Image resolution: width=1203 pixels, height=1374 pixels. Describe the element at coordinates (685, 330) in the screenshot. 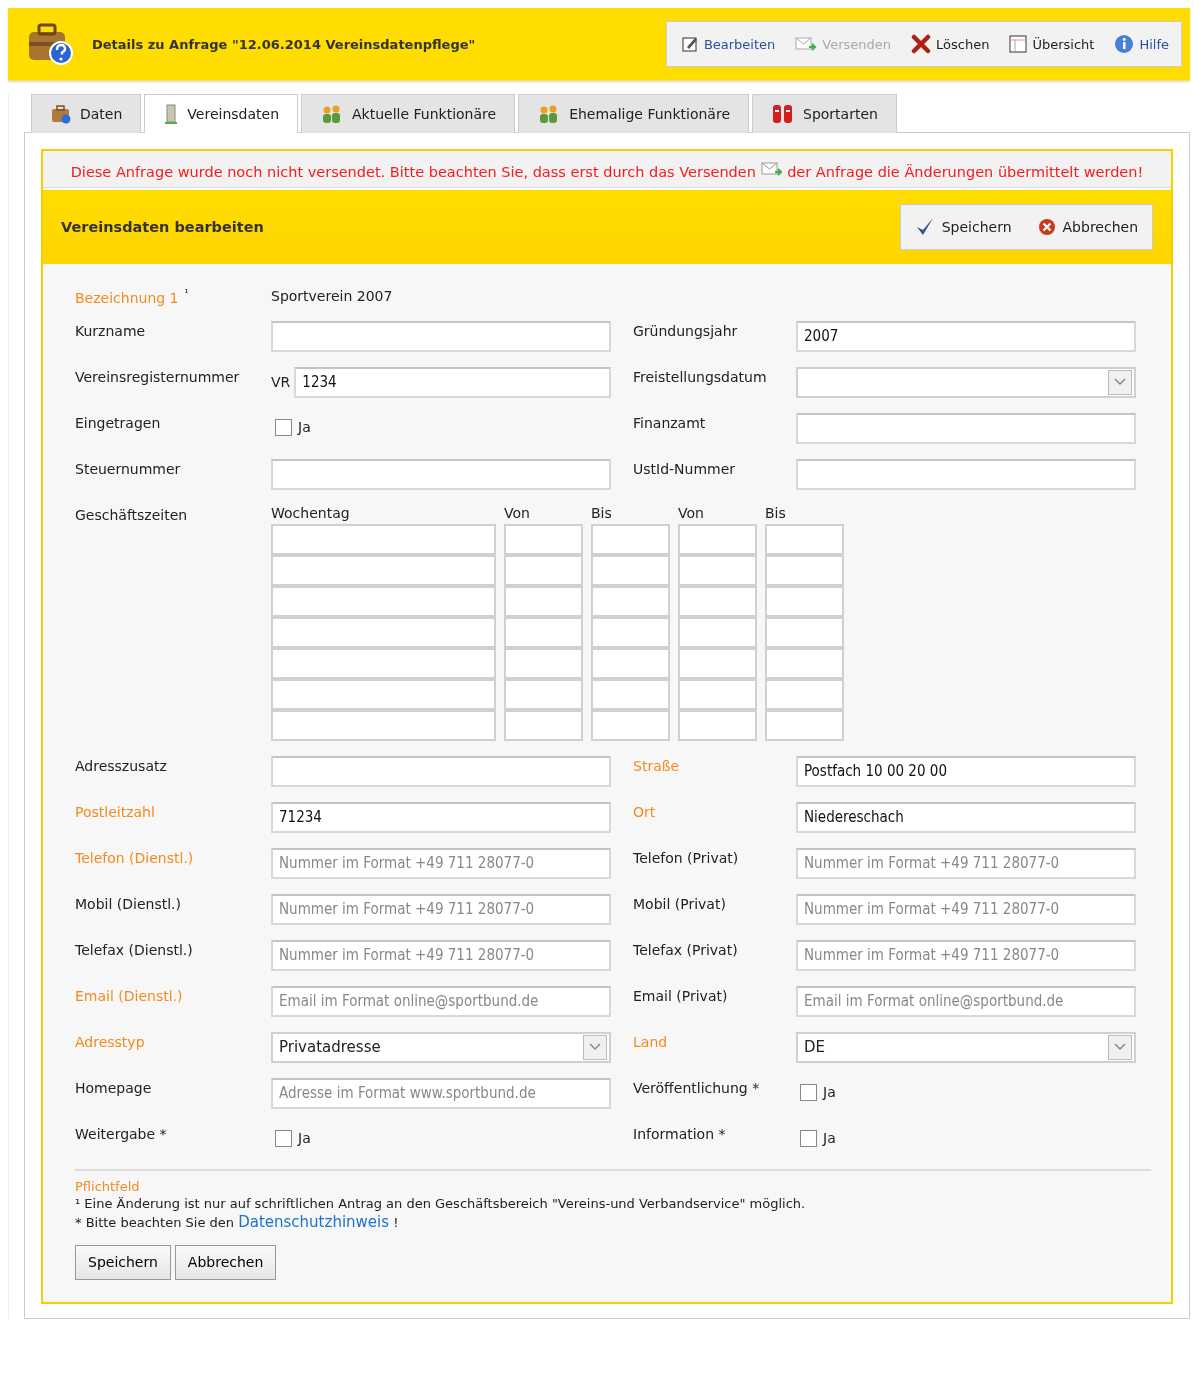

I see `field-label: Gründungsjahr` at that location.